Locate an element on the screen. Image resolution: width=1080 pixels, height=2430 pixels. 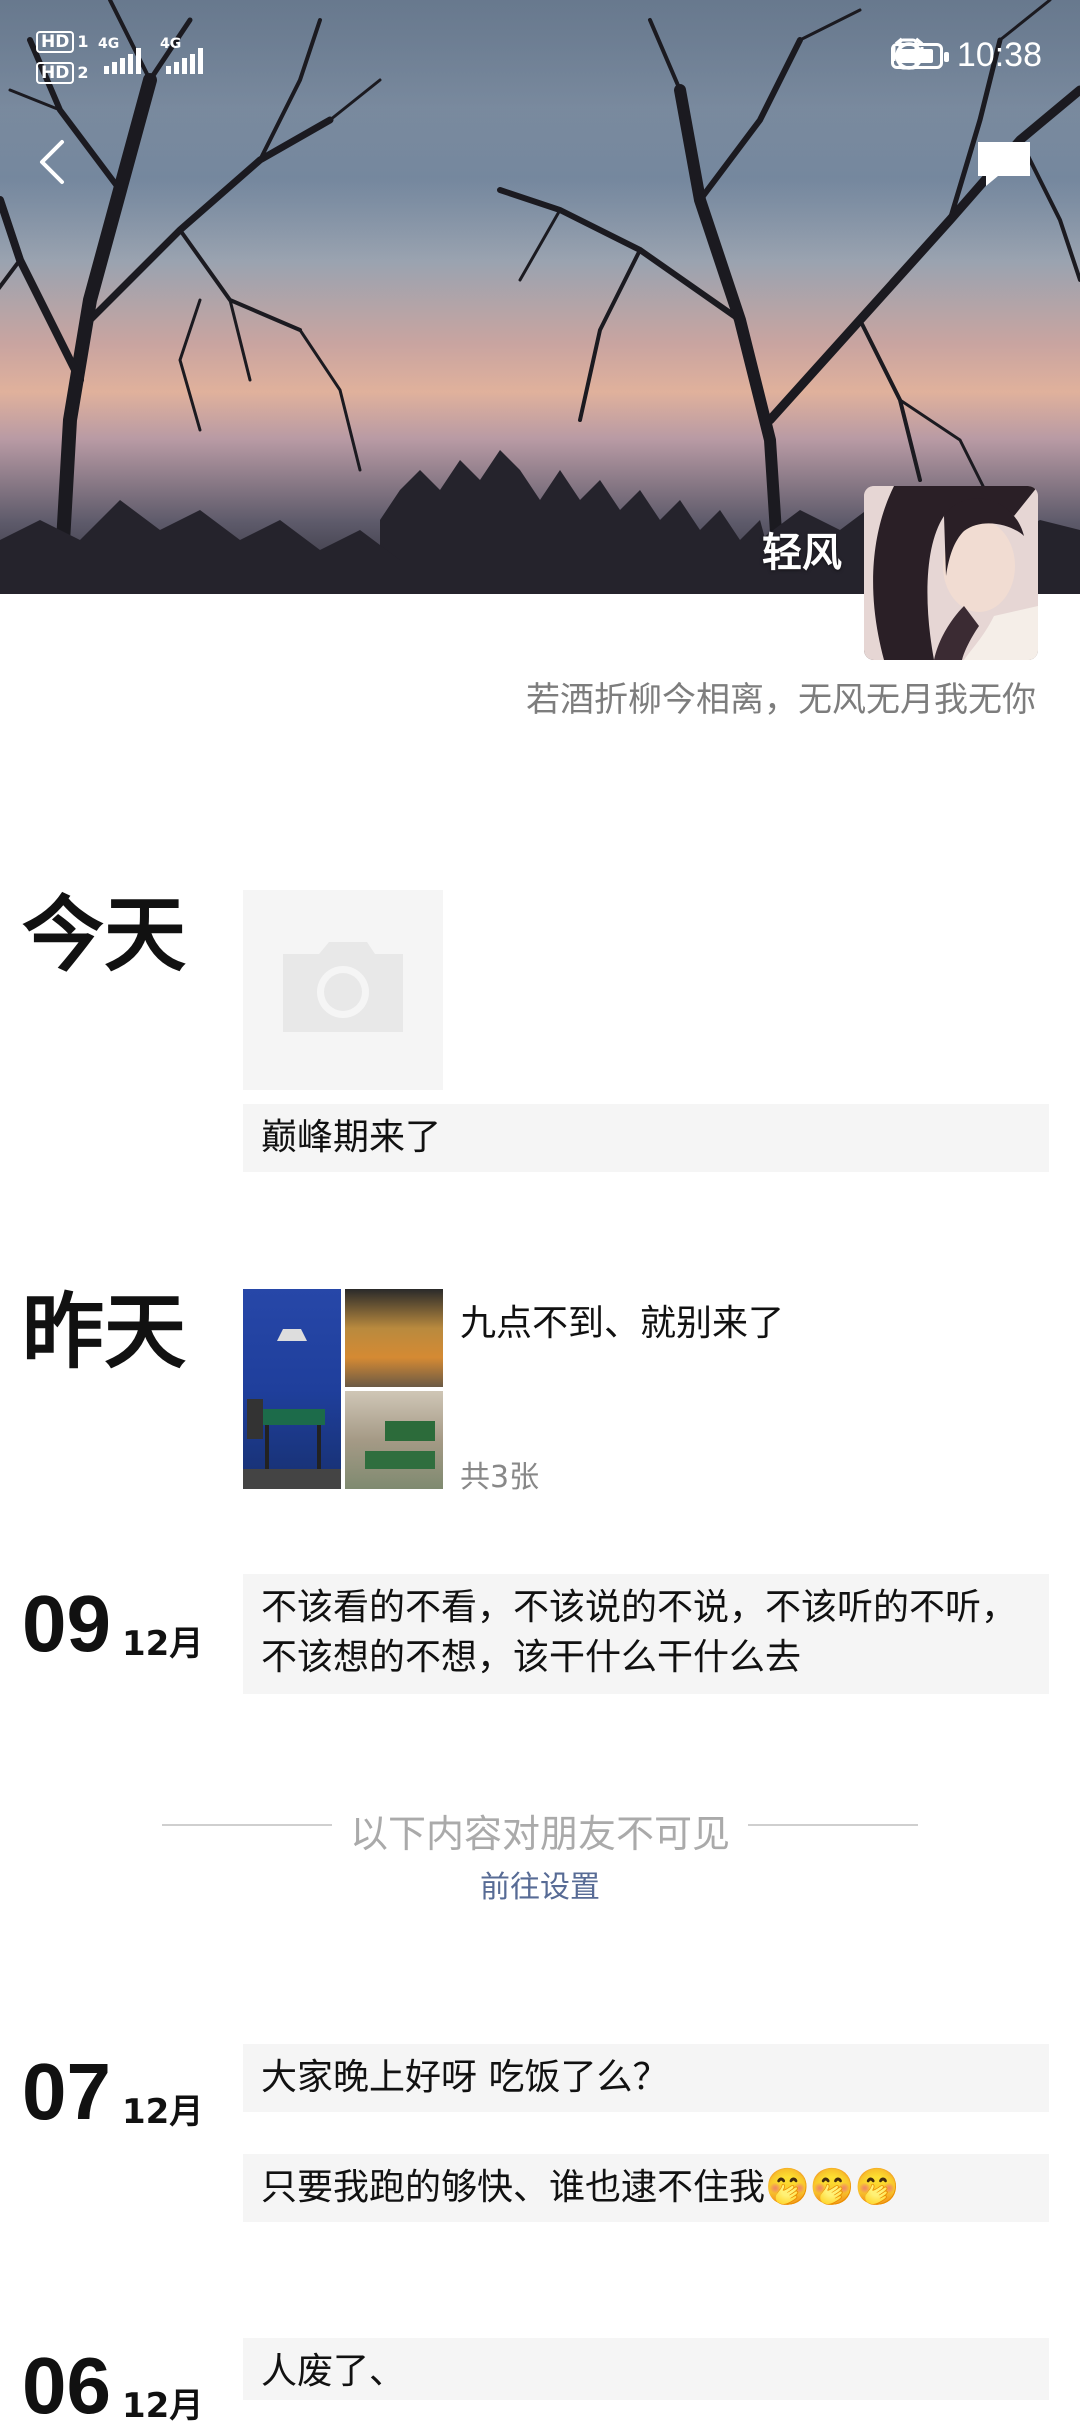
avatar-illustration is located at coordinates (951, 573).